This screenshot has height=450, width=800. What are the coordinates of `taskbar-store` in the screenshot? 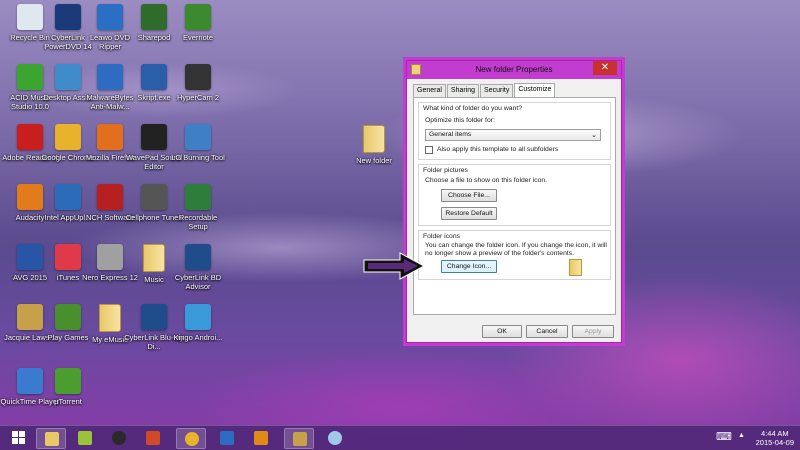 It's located at (153, 438).